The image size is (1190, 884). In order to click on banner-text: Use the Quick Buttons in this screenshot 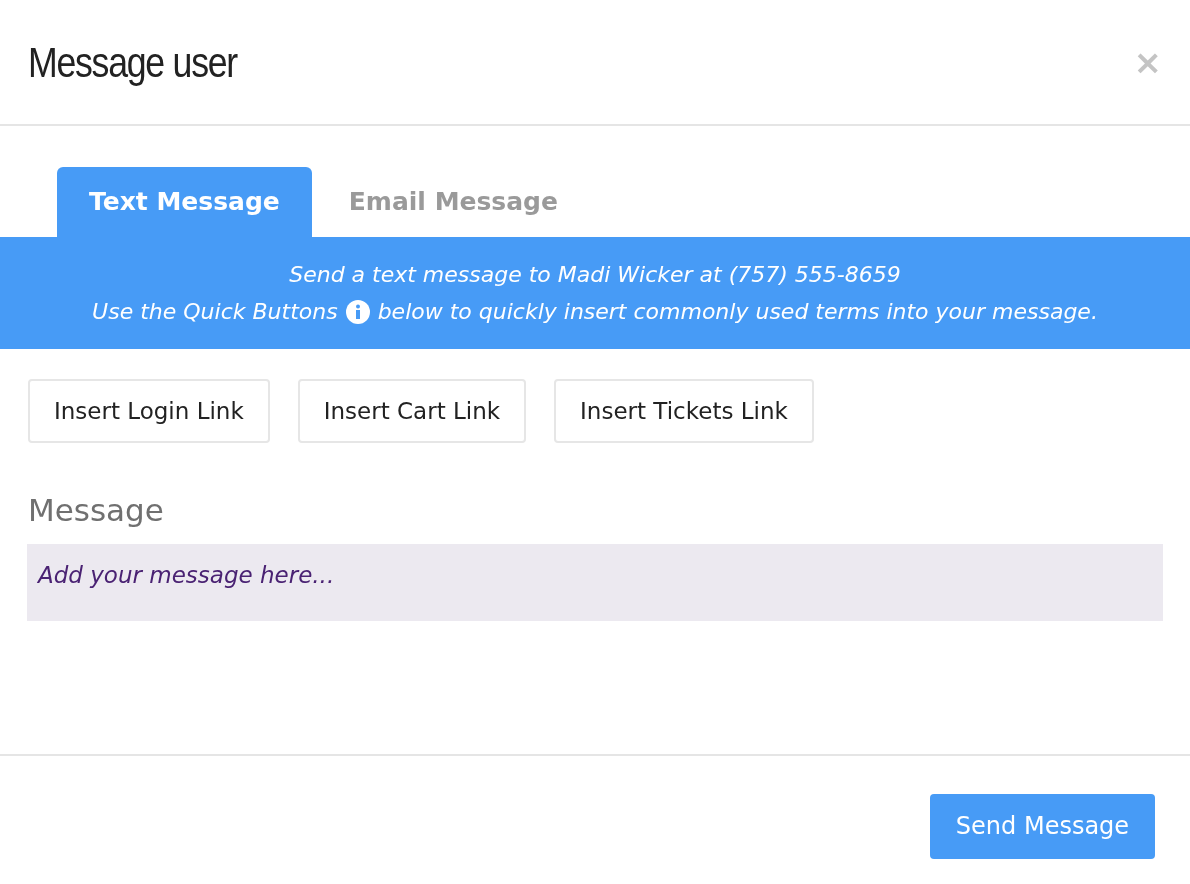, I will do `click(215, 312)`.